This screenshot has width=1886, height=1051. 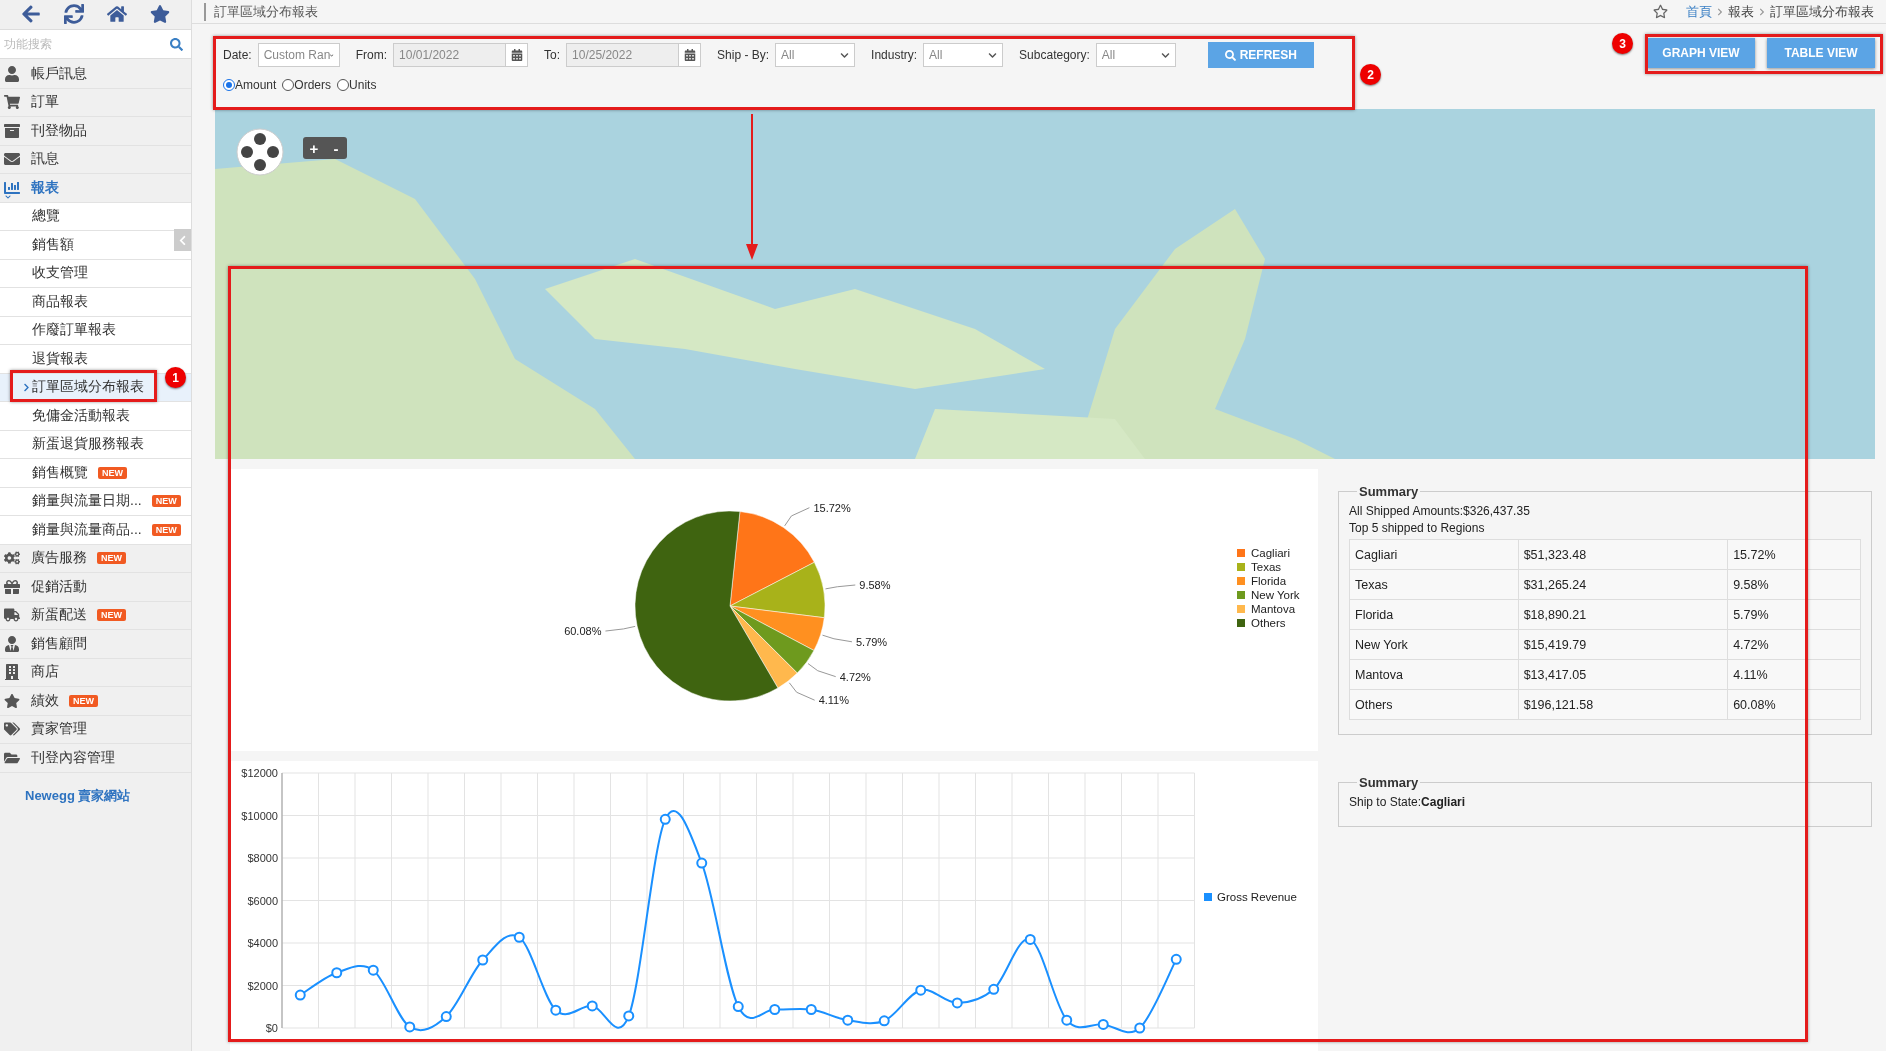 What do you see at coordinates (95, 359) in the screenshot?
I see `sidebar-item: 退貨報表` at bounding box center [95, 359].